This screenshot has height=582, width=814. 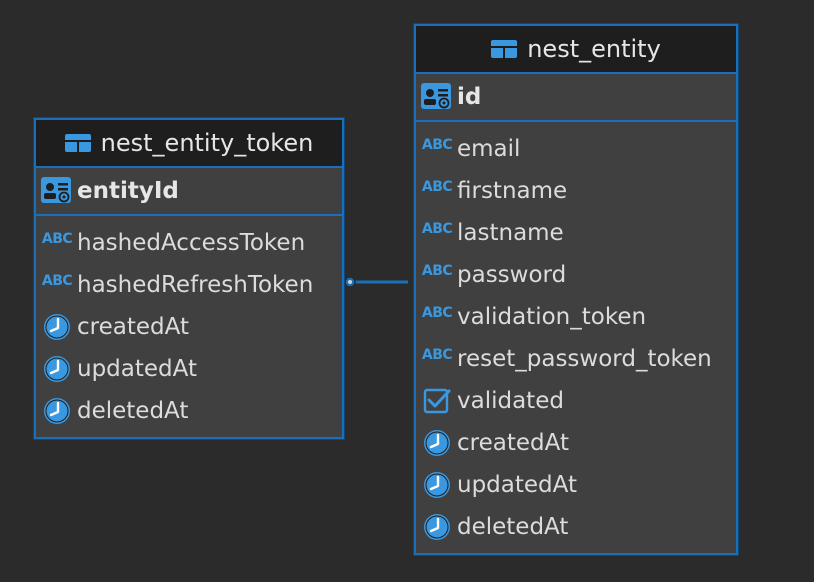 What do you see at coordinates (195, 285) in the screenshot?
I see `column-name: hashedRefreshToken` at bounding box center [195, 285].